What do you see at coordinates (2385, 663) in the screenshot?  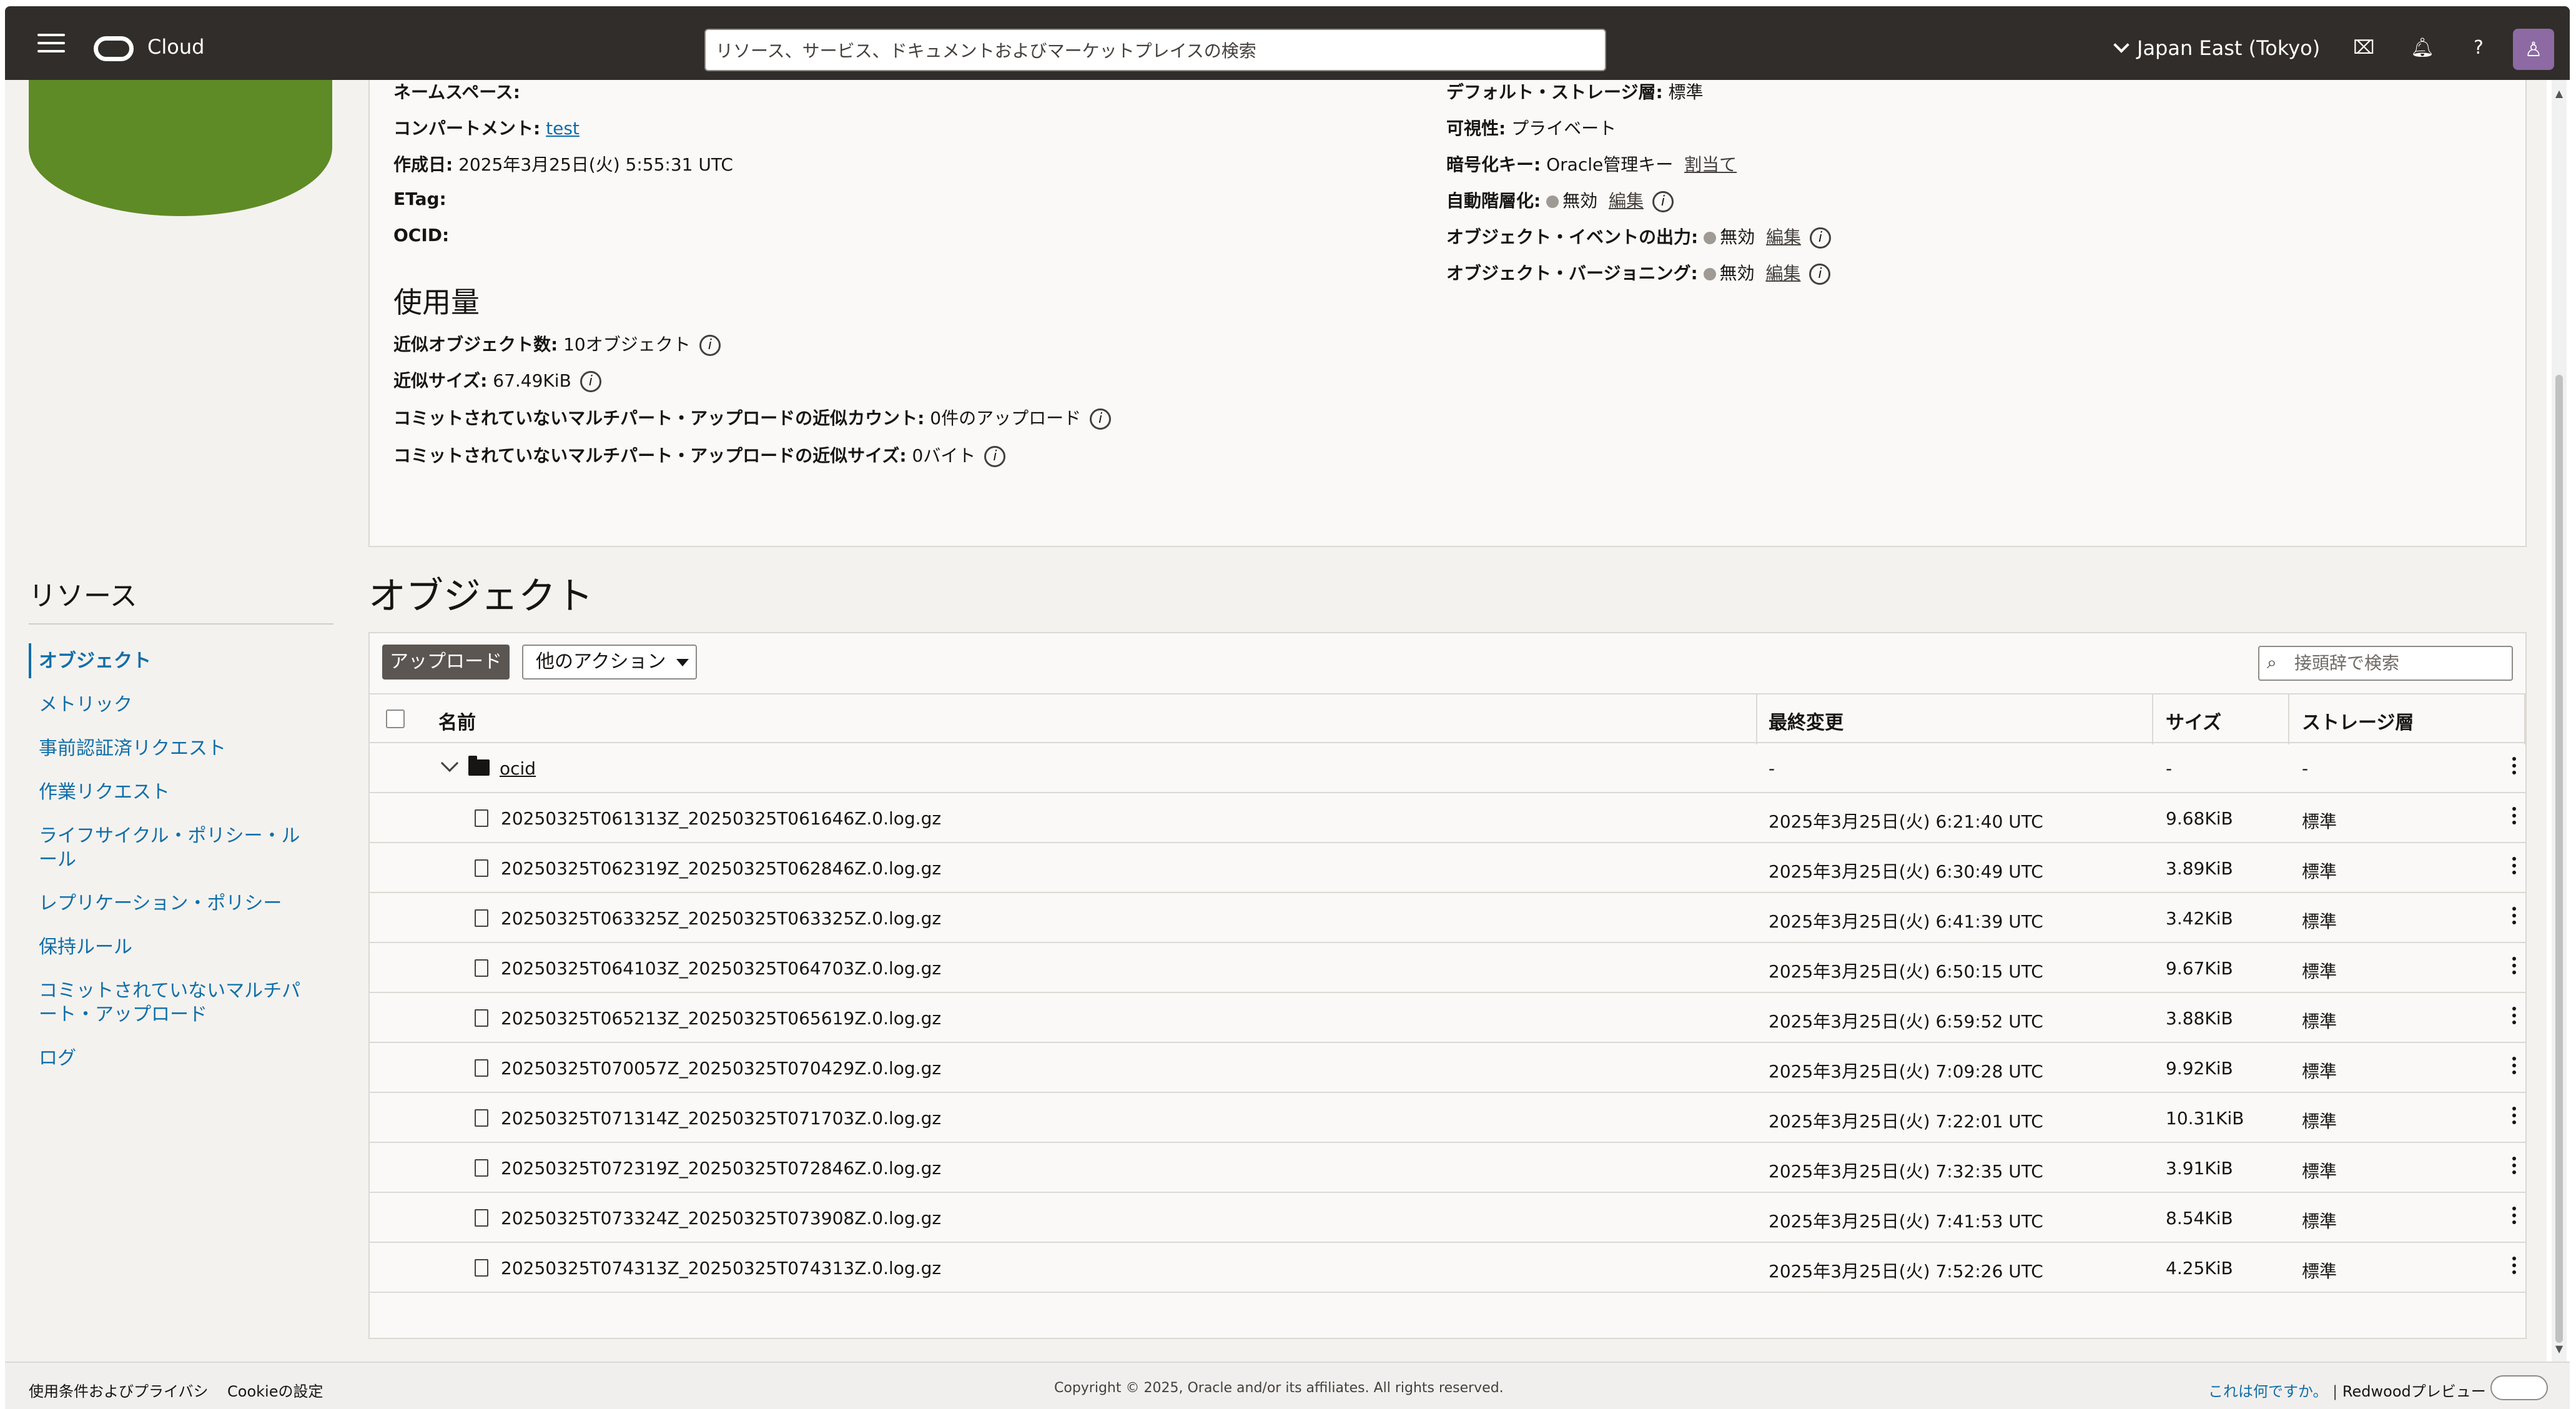 I see `prefix-search-input: 接頭辞で検索` at bounding box center [2385, 663].